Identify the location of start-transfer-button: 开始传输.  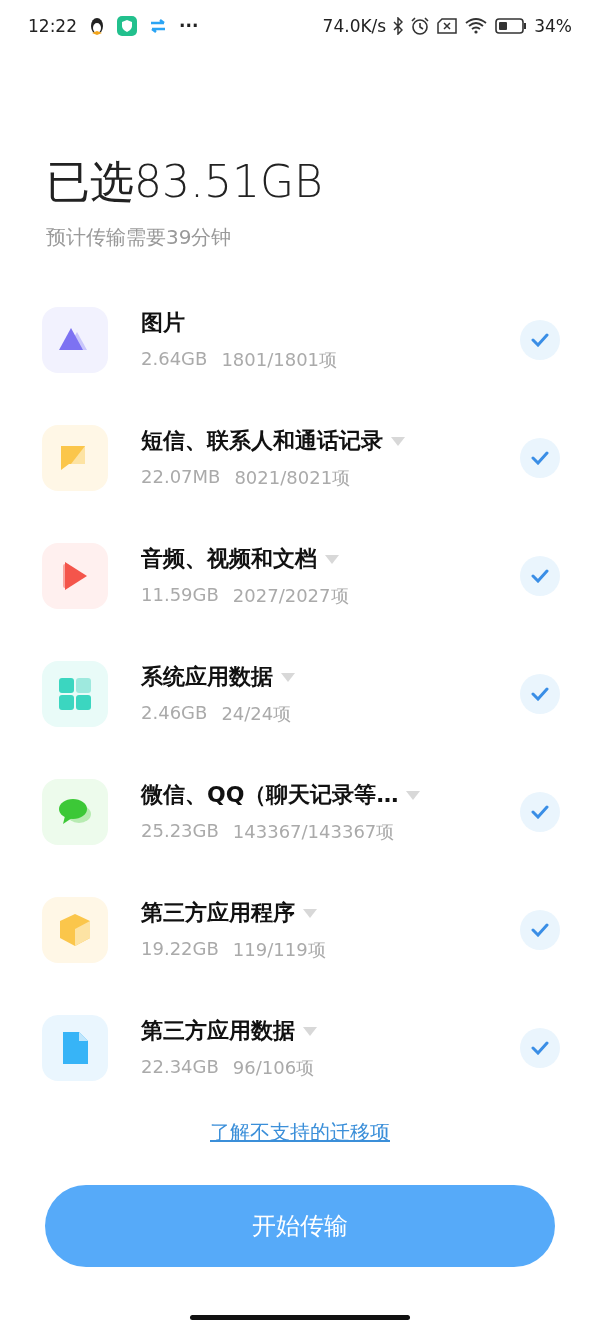
(300, 1226).